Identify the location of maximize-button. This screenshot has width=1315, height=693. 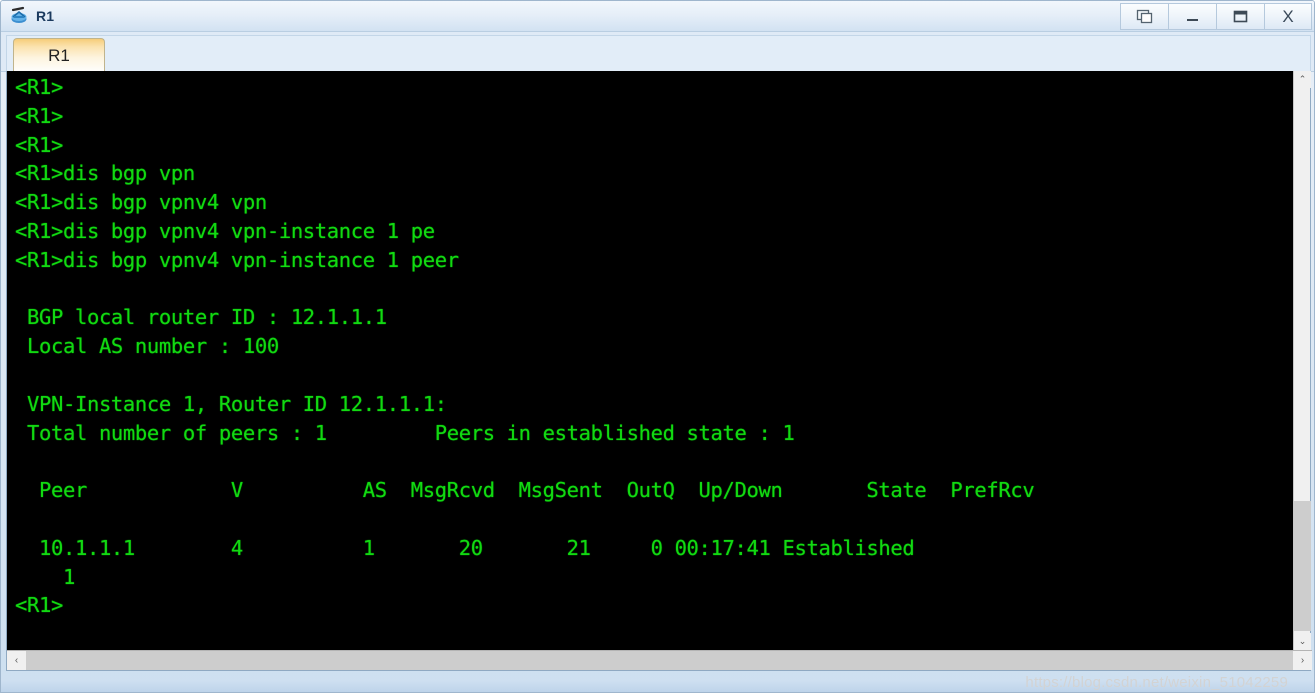
(1240, 16).